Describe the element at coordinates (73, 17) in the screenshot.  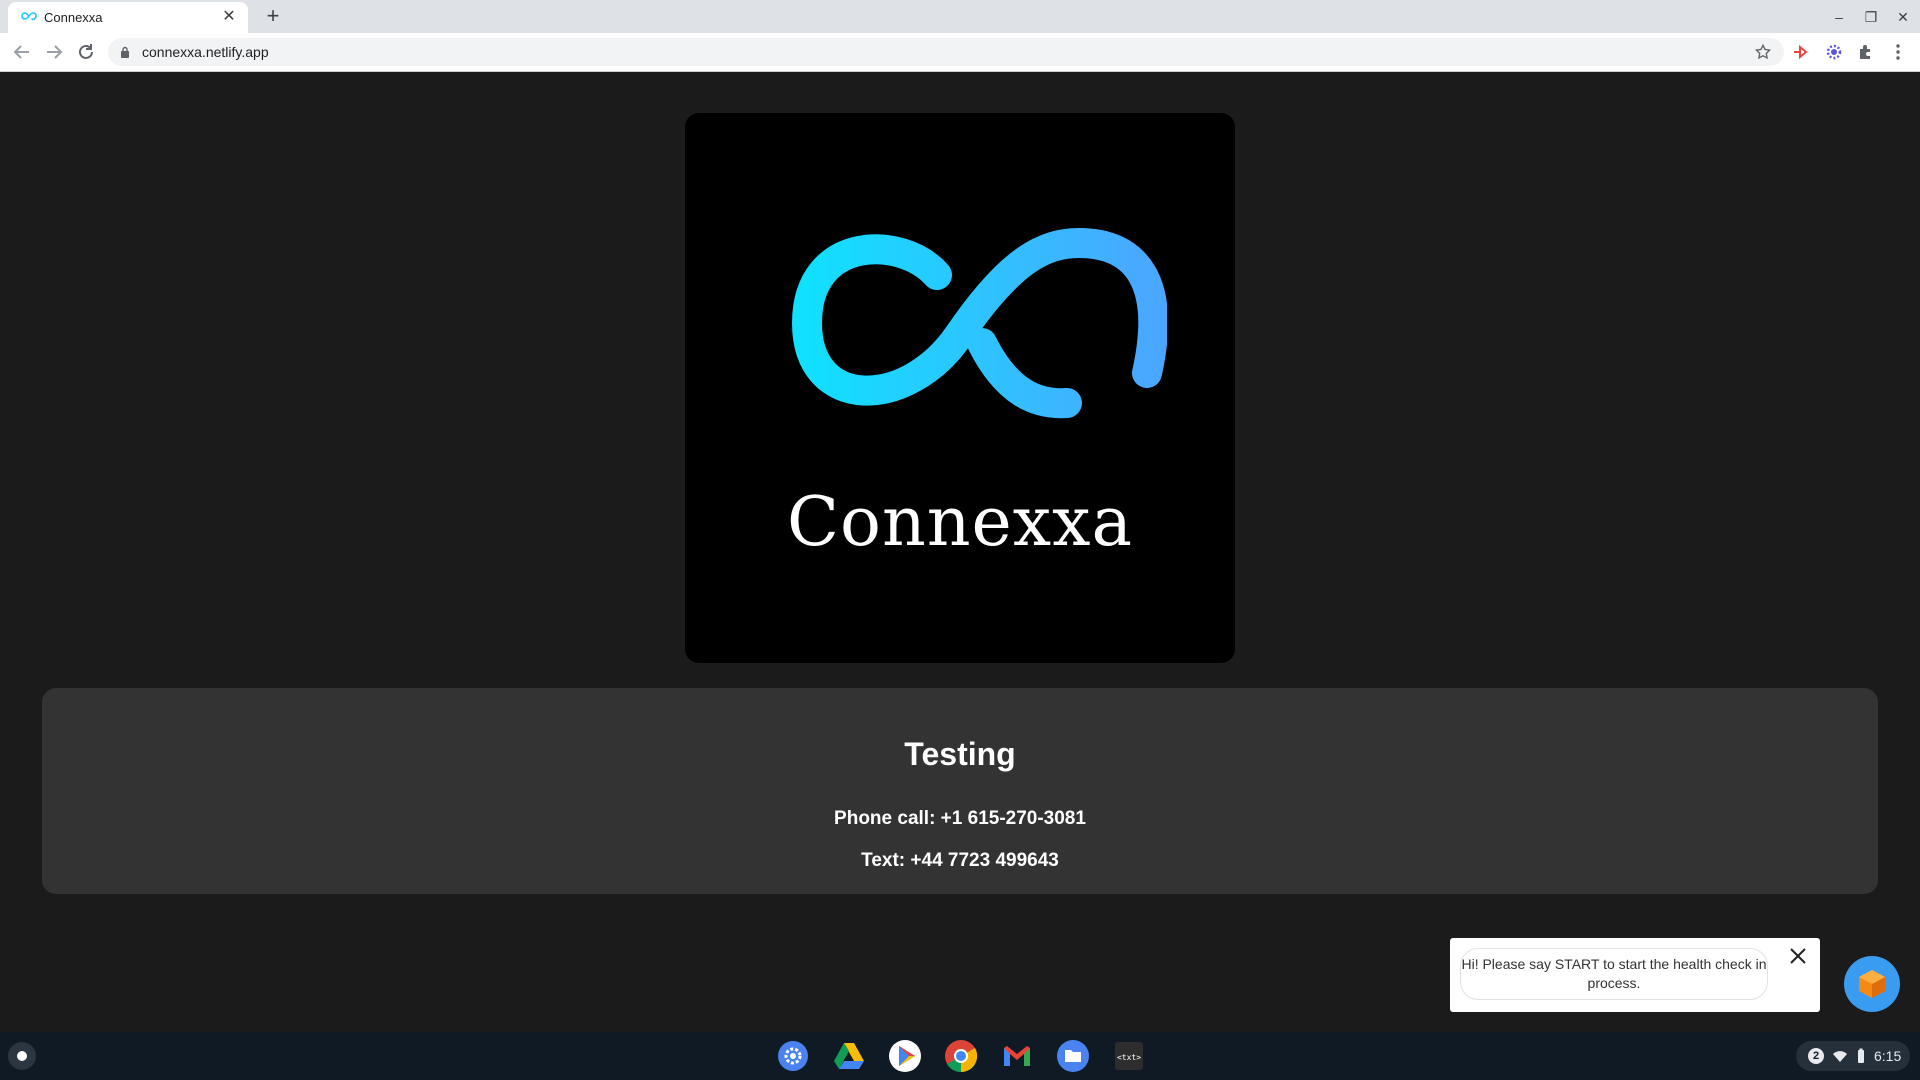
I see `tab-title: Connexxa` at that location.